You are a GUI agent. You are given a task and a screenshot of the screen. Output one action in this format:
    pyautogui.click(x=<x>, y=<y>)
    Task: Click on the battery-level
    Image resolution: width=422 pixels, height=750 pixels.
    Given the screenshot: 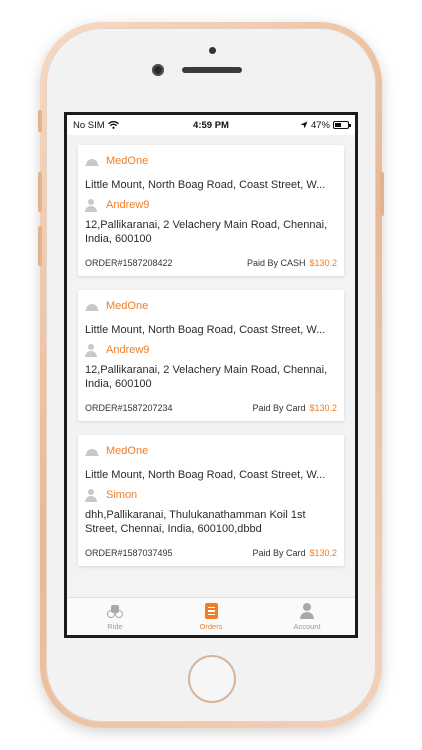 What is the action you would take?
    pyautogui.click(x=338, y=125)
    